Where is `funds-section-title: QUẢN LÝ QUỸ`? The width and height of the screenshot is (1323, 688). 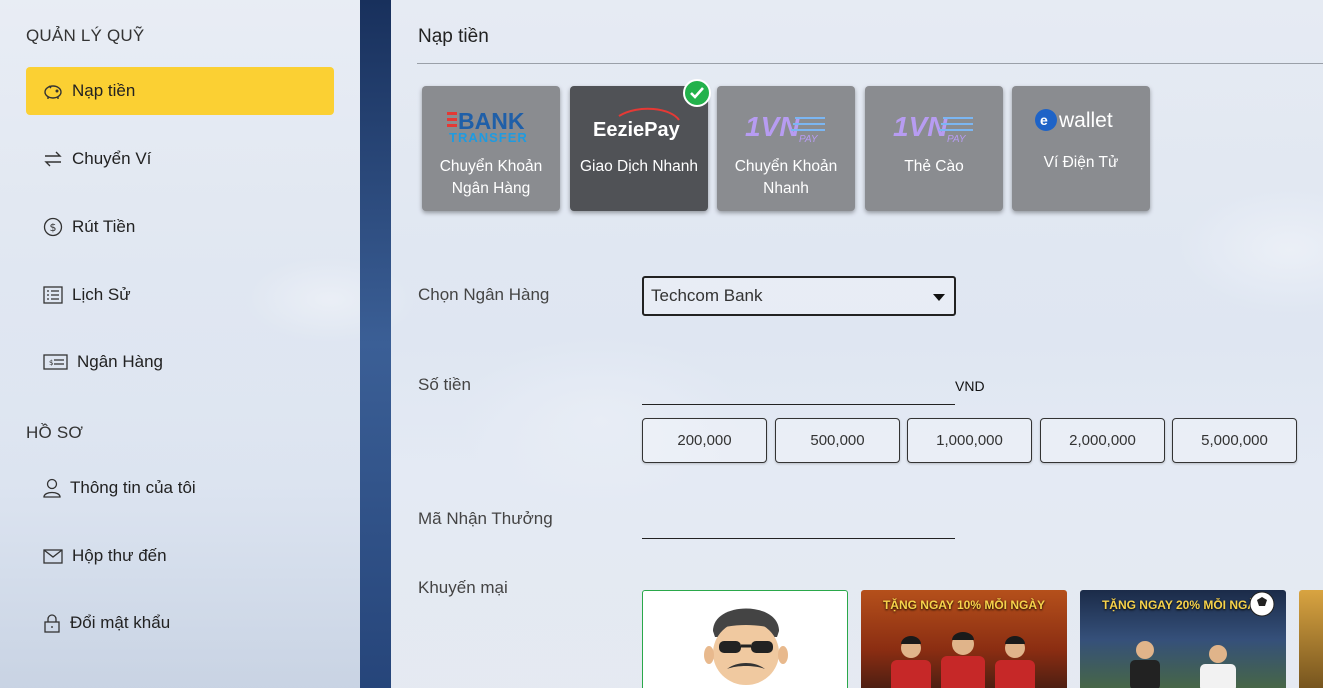 funds-section-title: QUẢN LÝ QUỸ is located at coordinates (85, 35).